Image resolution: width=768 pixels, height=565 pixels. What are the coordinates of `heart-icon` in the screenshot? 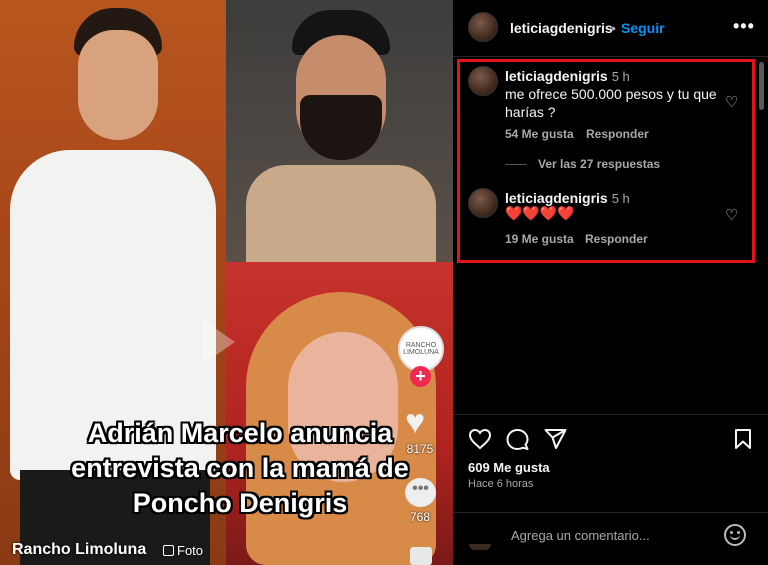 It's located at (480, 439).